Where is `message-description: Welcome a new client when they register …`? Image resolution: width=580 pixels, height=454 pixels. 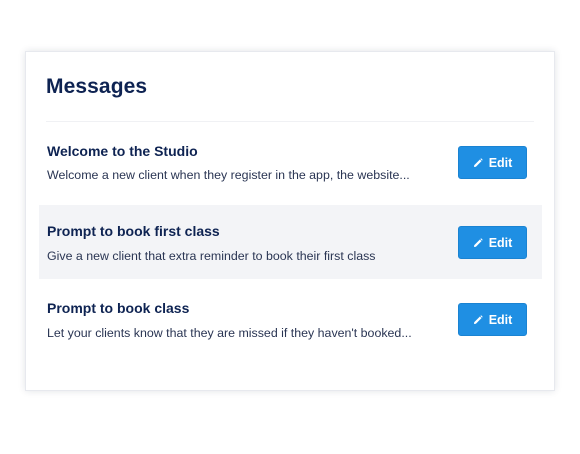
message-description: Welcome a new client when they register … is located at coordinates (228, 175).